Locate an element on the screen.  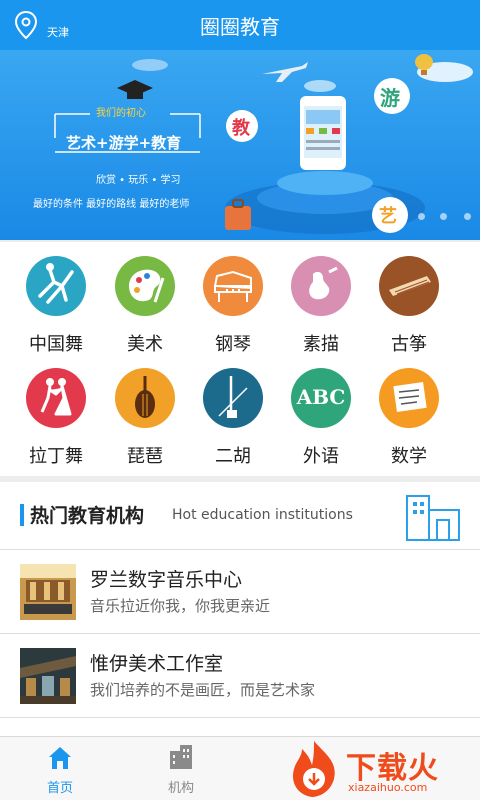
abc-text: ABC is located at coordinates (321, 397).